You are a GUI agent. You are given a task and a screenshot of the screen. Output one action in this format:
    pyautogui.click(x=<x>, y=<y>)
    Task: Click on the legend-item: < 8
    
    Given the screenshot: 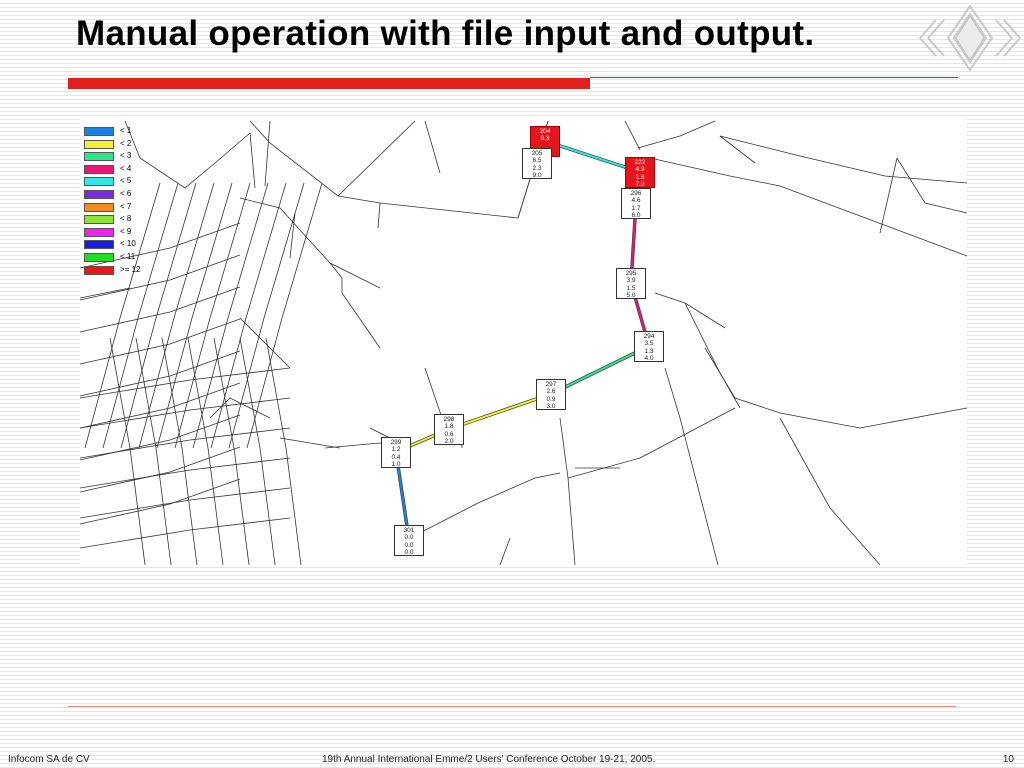 What is the action you would take?
    pyautogui.click(x=144, y=220)
    